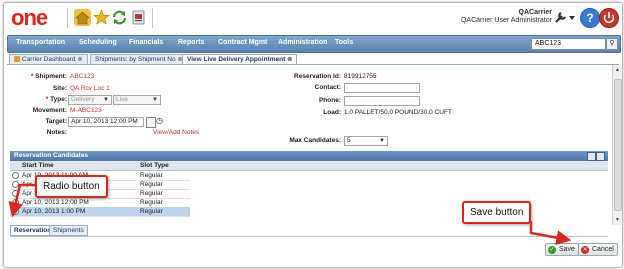 The height and width of the screenshot is (269, 624). Describe the element at coordinates (590, 18) in the screenshot. I see `help-icon: ?` at that location.